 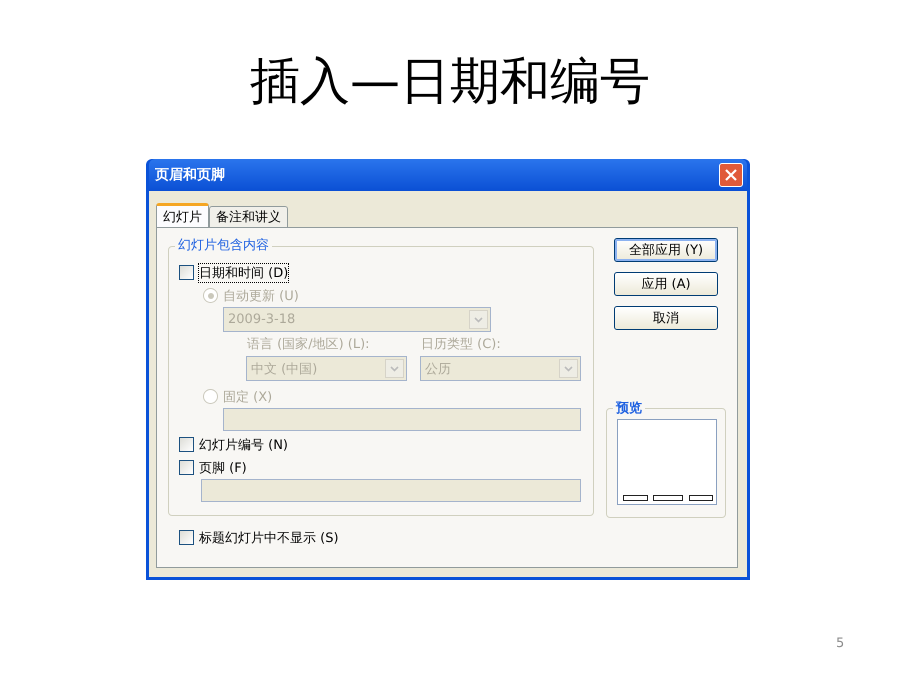 I want to click on group-title: 幻灯片包含内容, so click(x=223, y=245).